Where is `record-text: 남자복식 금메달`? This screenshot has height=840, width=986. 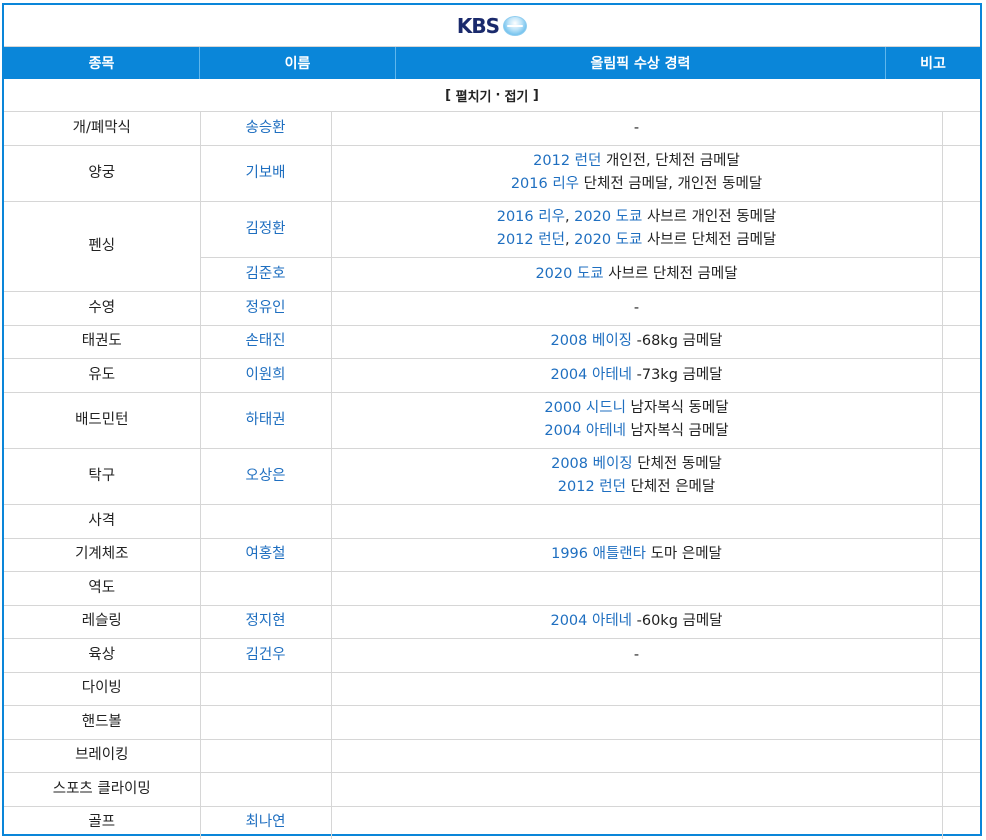
record-text: 남자복식 금메달 is located at coordinates (677, 431).